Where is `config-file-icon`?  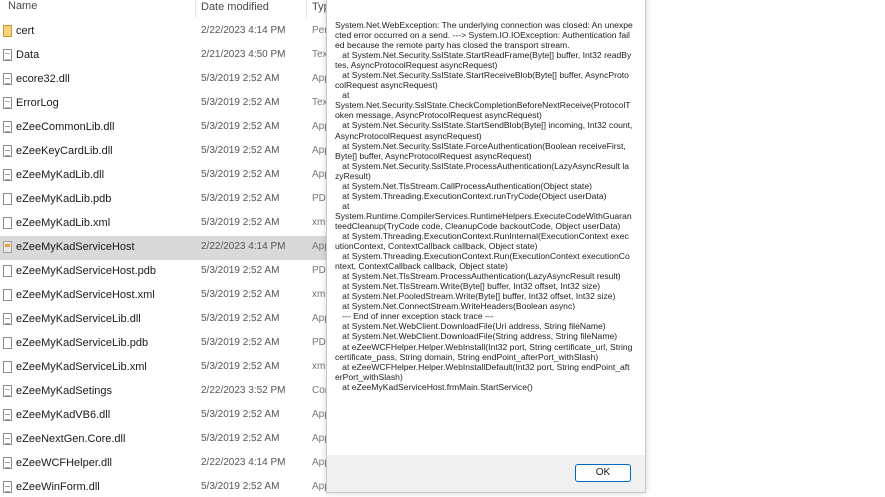 config-file-icon is located at coordinates (7, 391).